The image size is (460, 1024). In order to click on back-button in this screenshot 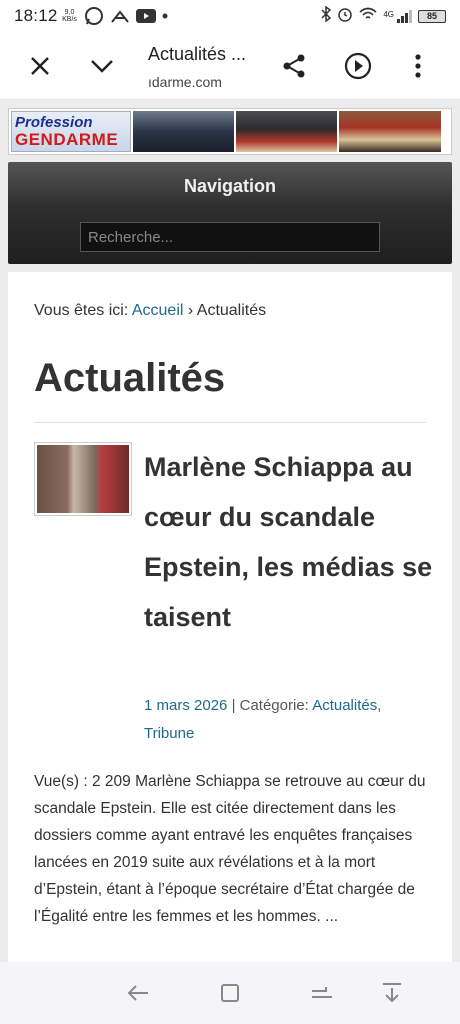, I will do `click(138, 993)`.